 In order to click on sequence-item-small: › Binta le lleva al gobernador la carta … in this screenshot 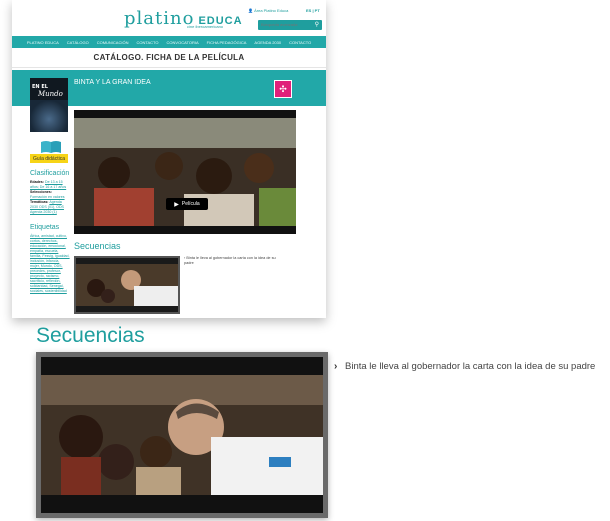, I will do `click(234, 261)`.